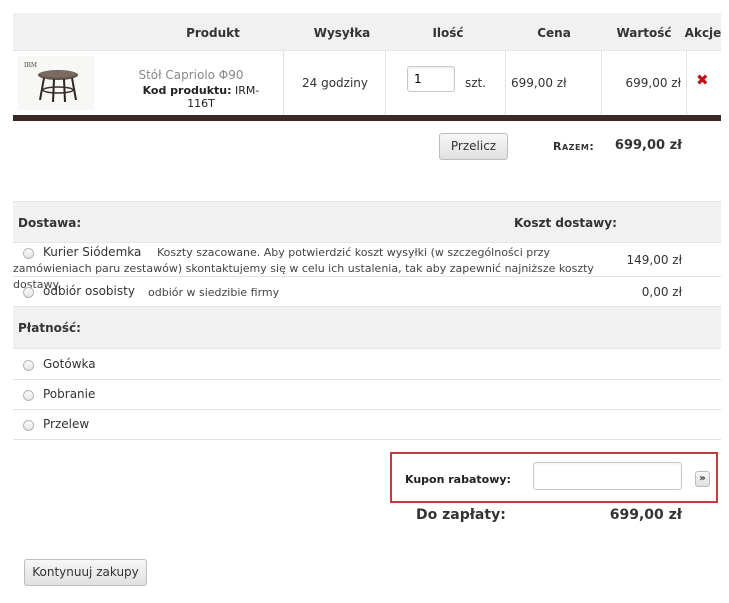 The height and width of the screenshot is (603, 729). Describe the element at coordinates (661, 292) in the screenshot. I see `shipping-option-pickup-cost: 0,00 zł` at that location.